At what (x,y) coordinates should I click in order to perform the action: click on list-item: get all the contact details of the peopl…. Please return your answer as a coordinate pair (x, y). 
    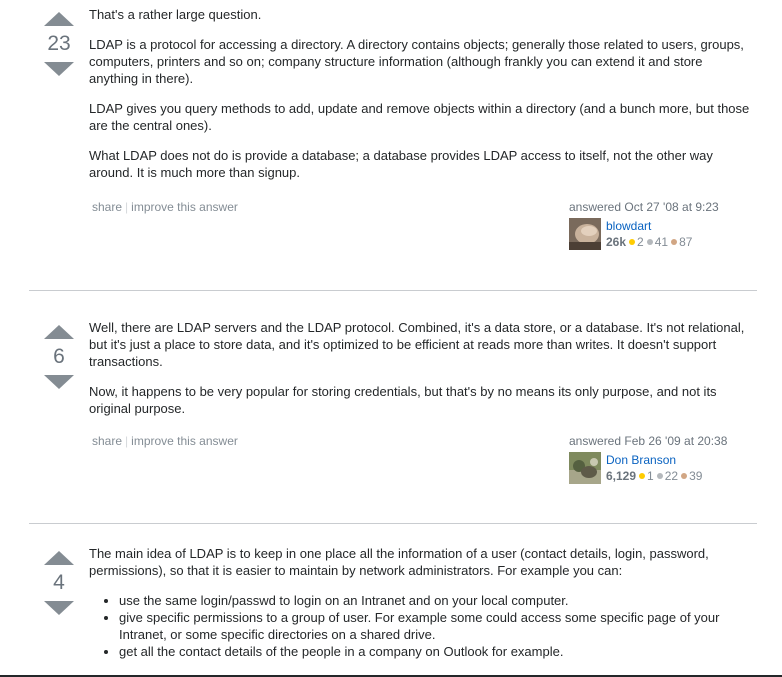
    Looking at the image, I should click on (436, 651).